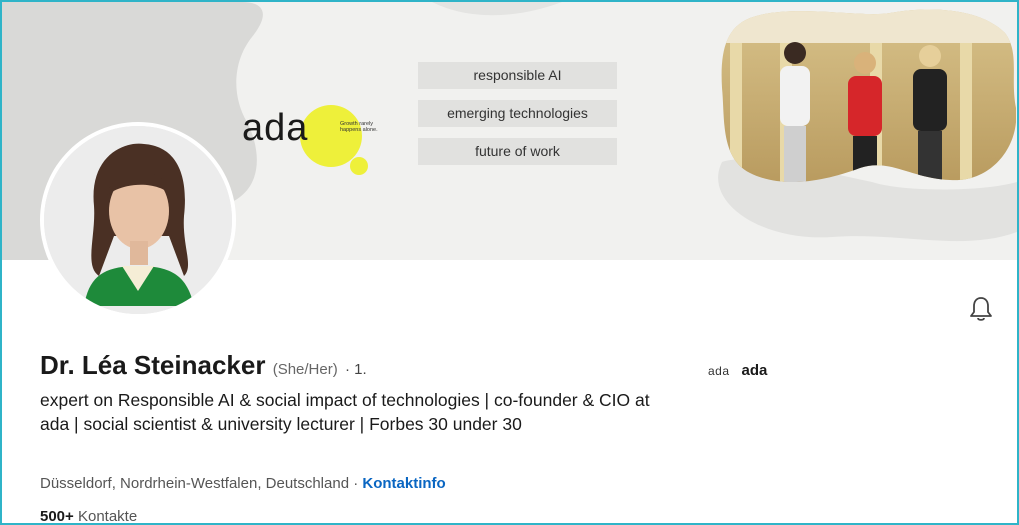 The width and height of the screenshot is (1019, 525). What do you see at coordinates (719, 370) in the screenshot?
I see `company-logo: ada` at bounding box center [719, 370].